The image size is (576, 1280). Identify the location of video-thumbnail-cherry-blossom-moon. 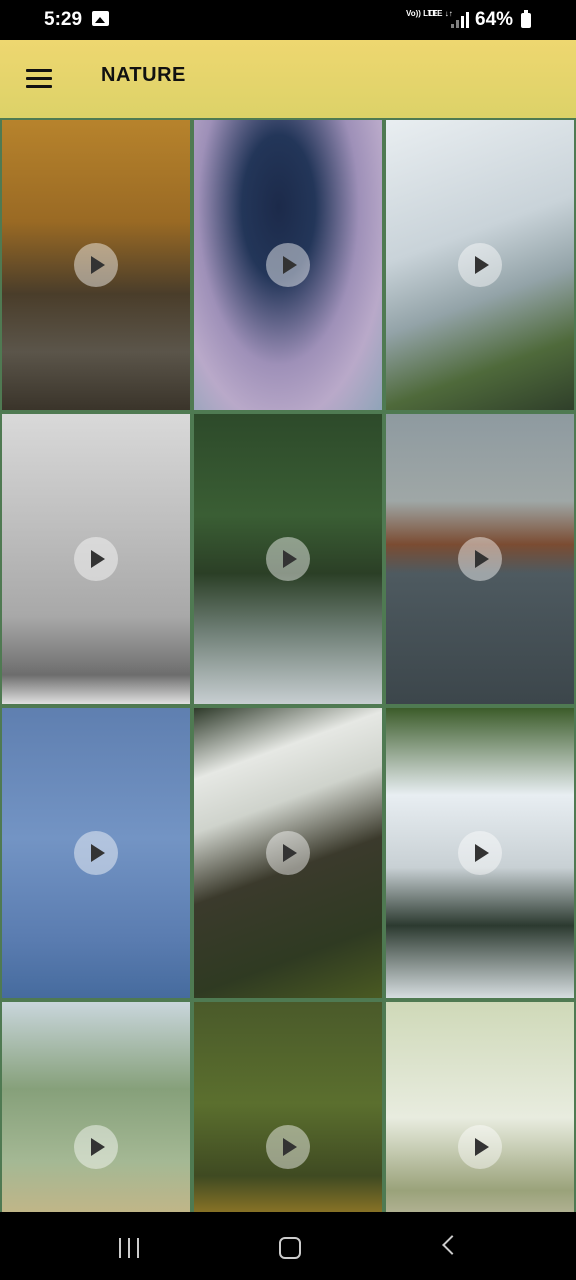
(96, 853).